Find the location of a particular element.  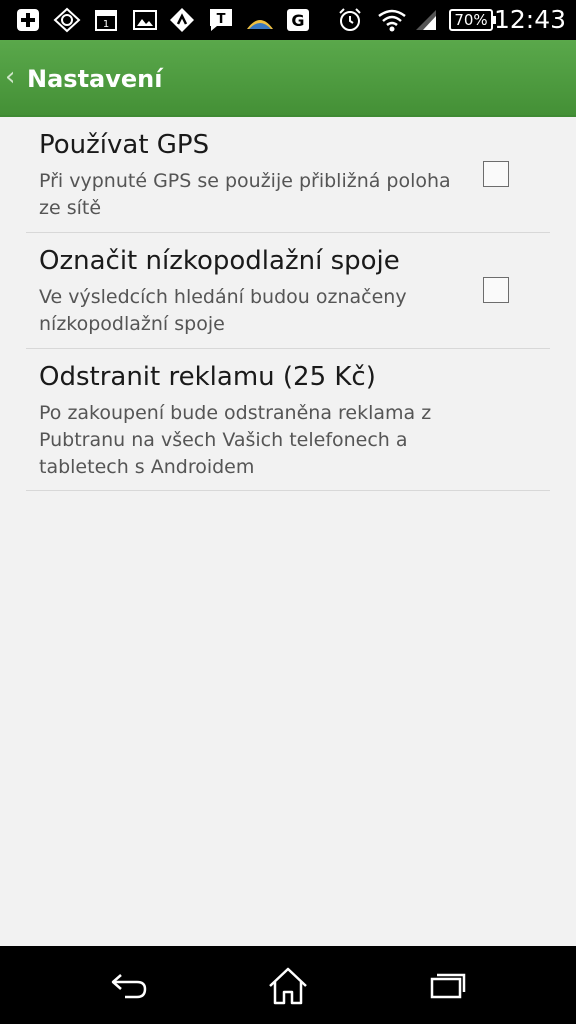

navigation-bar is located at coordinates (288, 985).